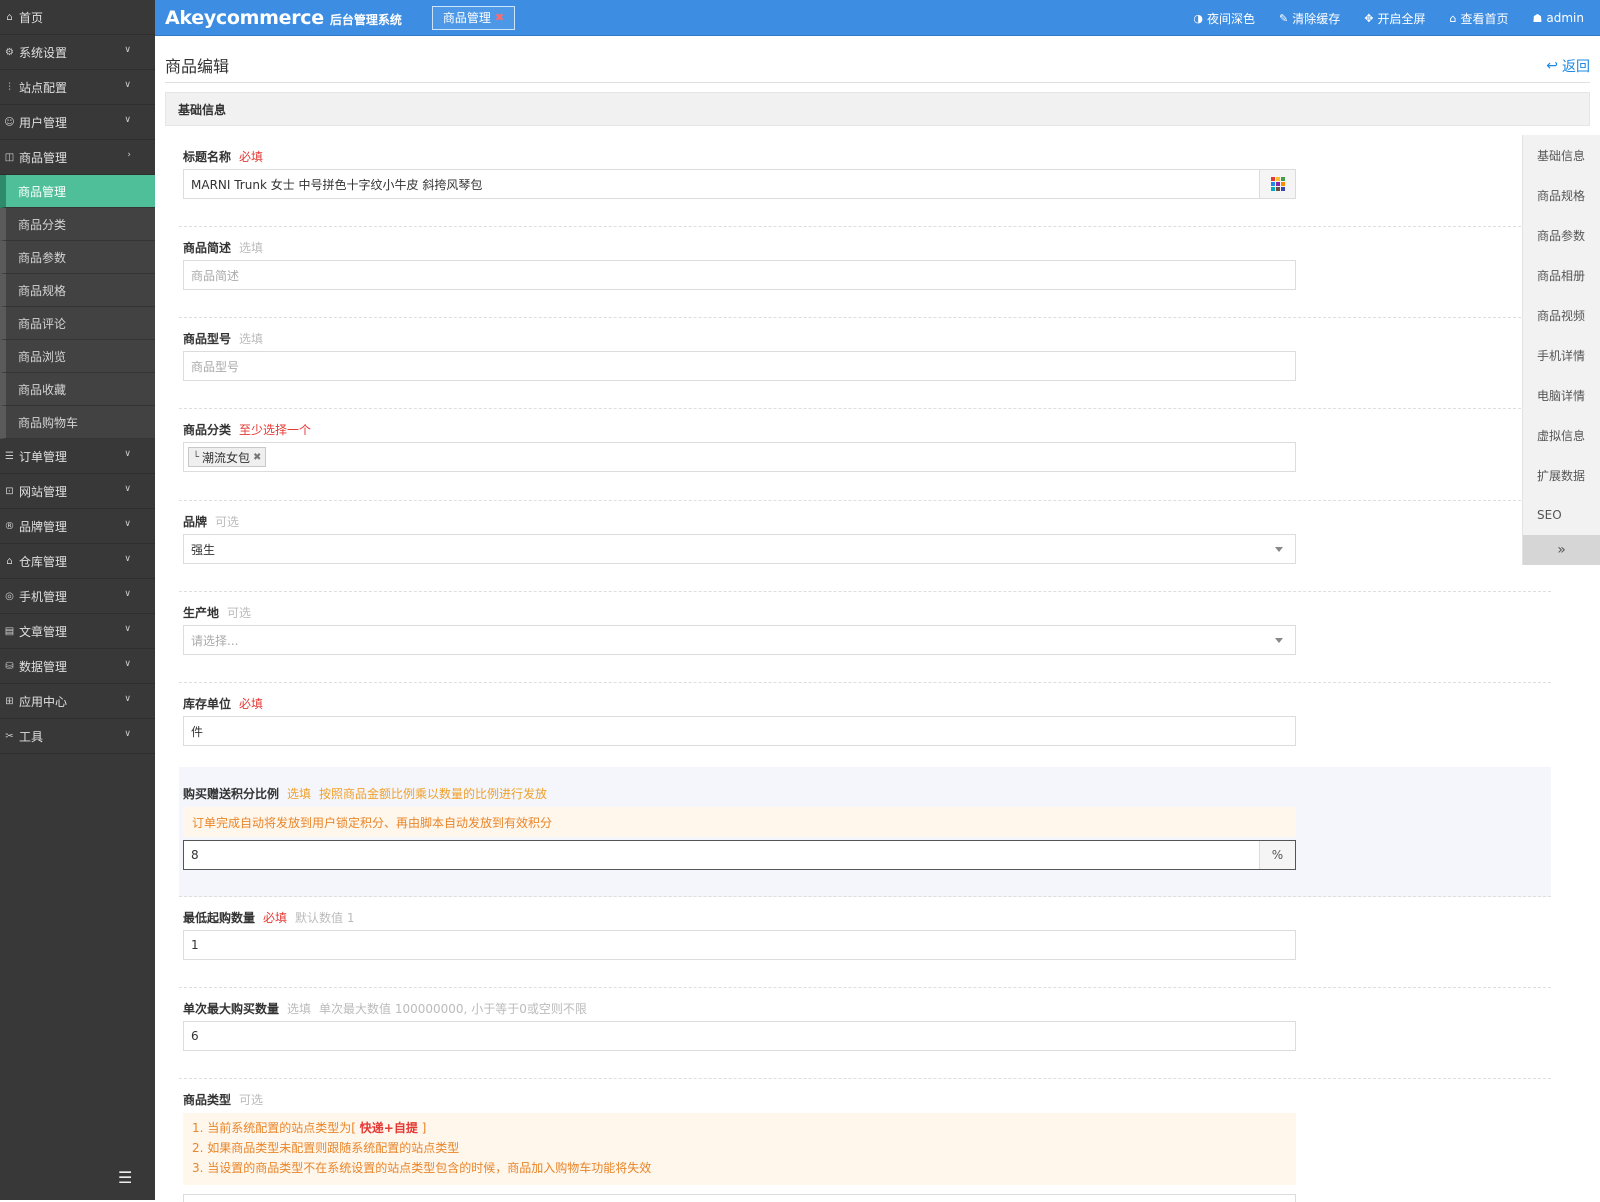 The width and height of the screenshot is (1600, 1202). Describe the element at coordinates (9, 736) in the screenshot. I see `tools-icon: ✂` at that location.